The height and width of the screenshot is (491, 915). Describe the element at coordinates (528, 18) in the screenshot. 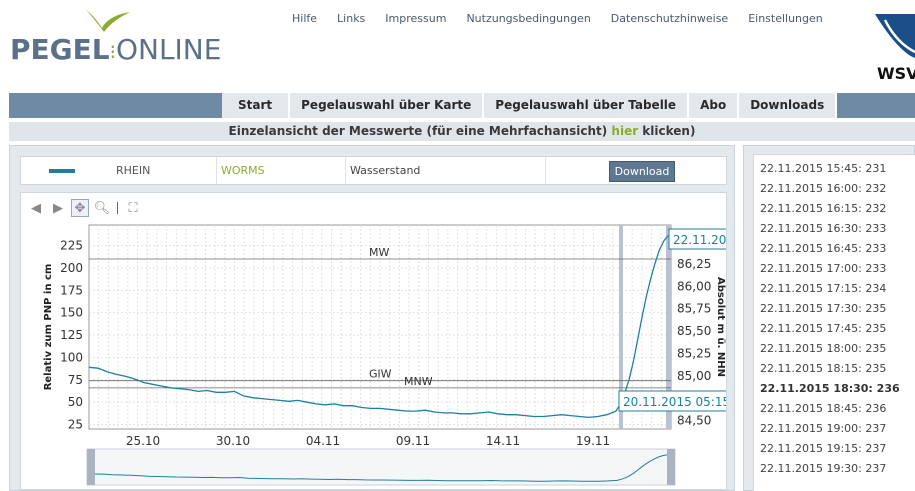

I see `nav-nutzungsbedingungen: Nutzungsbedingungen` at that location.